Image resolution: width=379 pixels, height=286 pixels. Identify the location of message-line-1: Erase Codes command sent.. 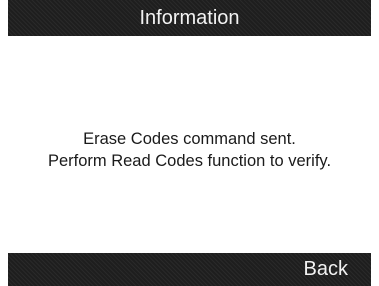
(189, 138).